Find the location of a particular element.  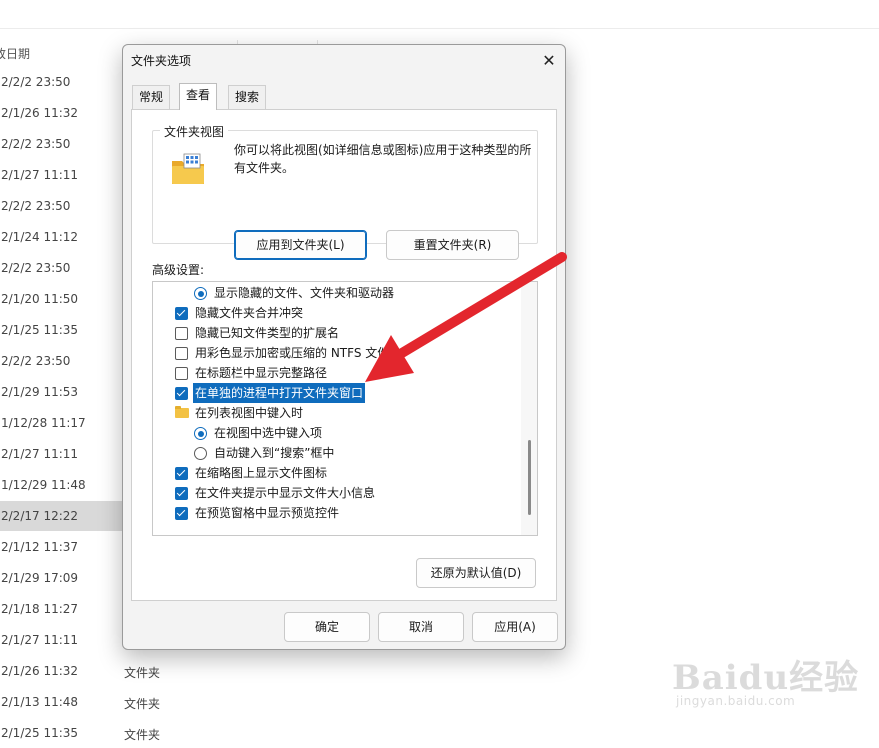

reset-folders-button: 重置文件夹(R) is located at coordinates (452, 245).